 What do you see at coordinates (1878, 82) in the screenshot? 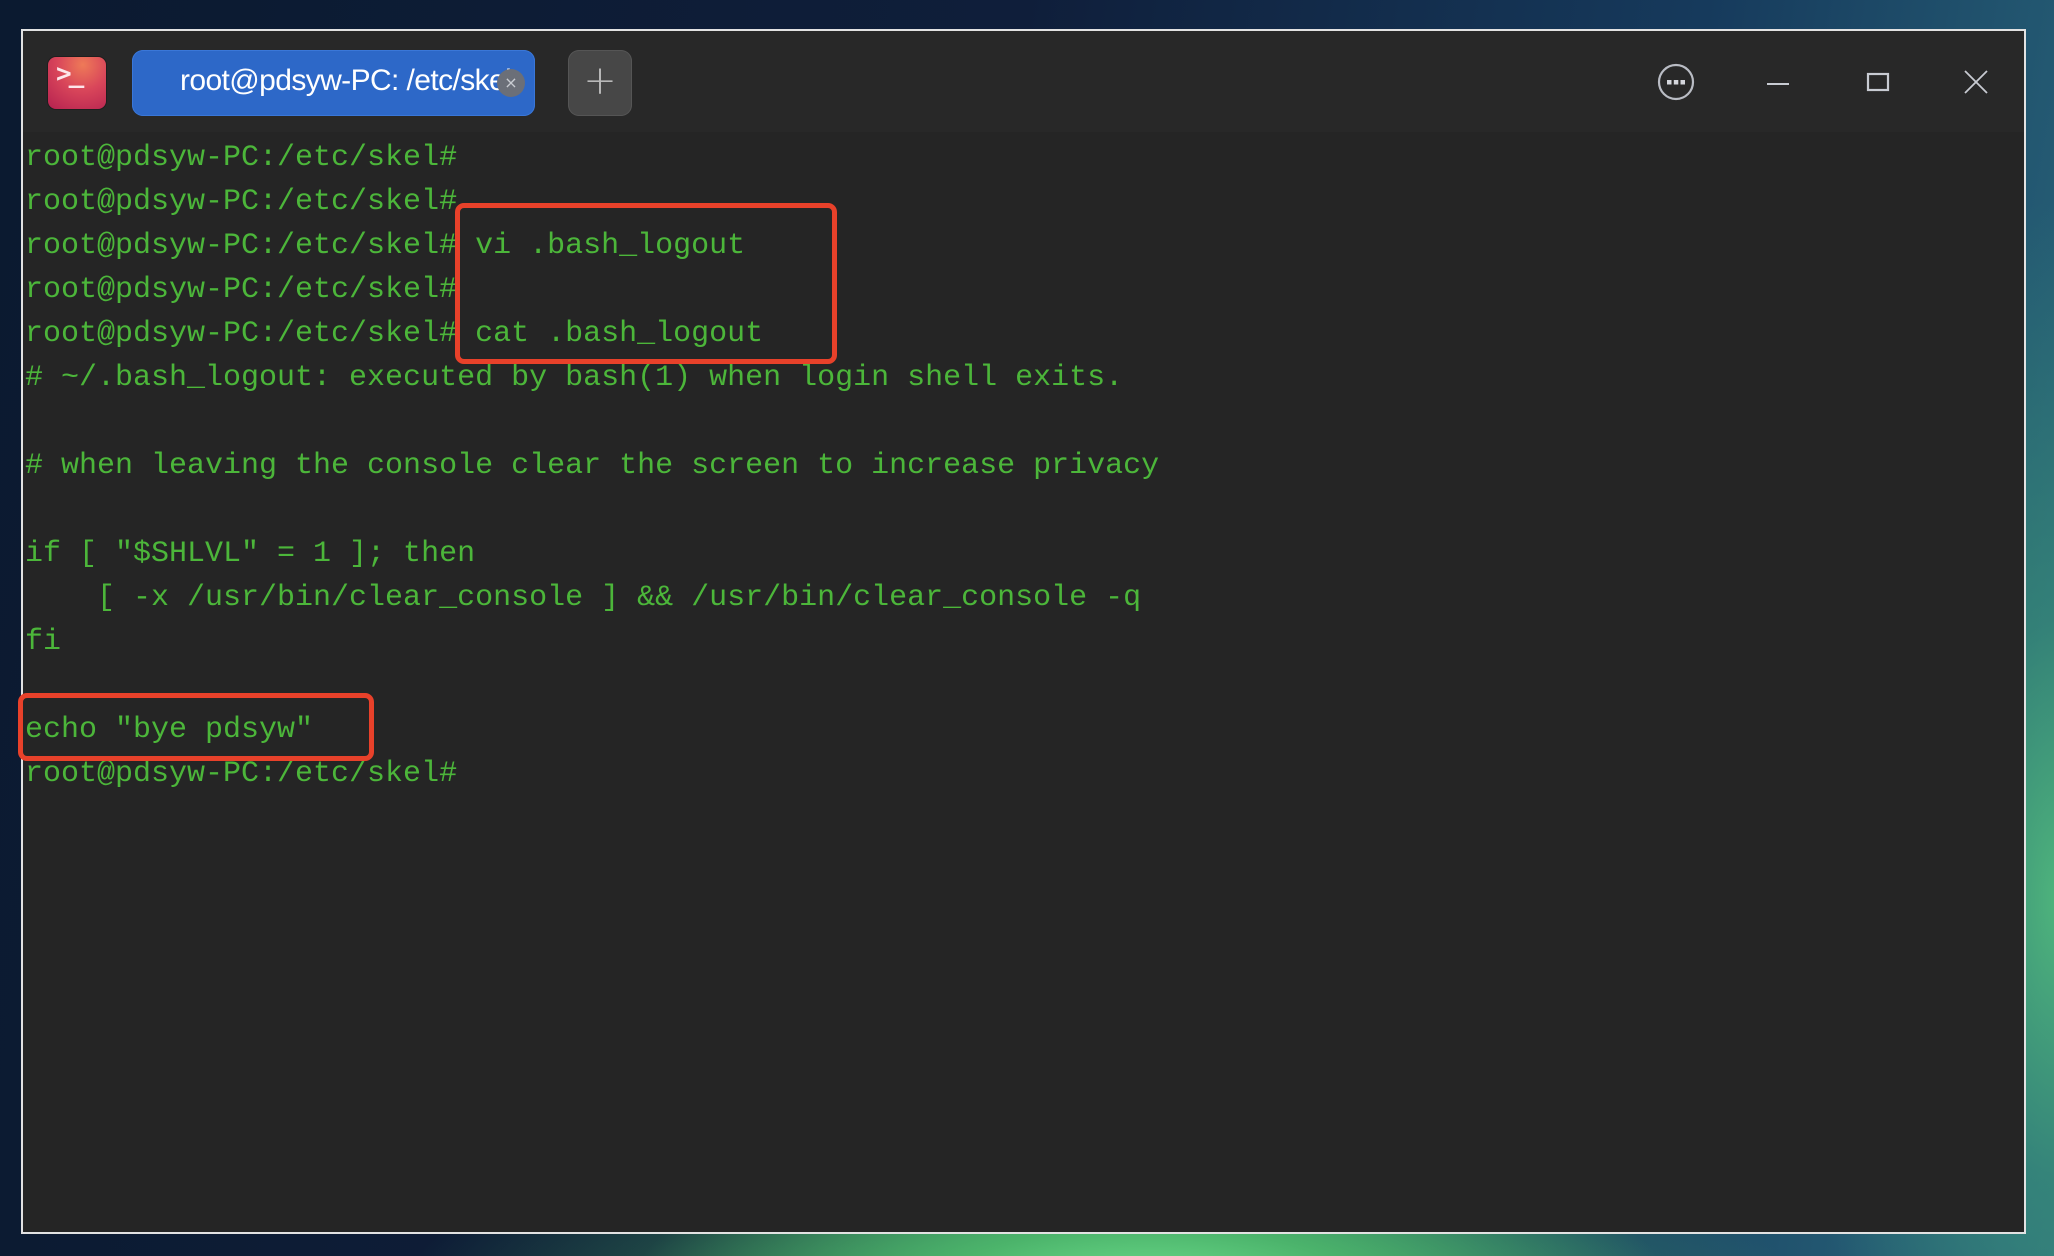
I see `maximize-icon` at bounding box center [1878, 82].